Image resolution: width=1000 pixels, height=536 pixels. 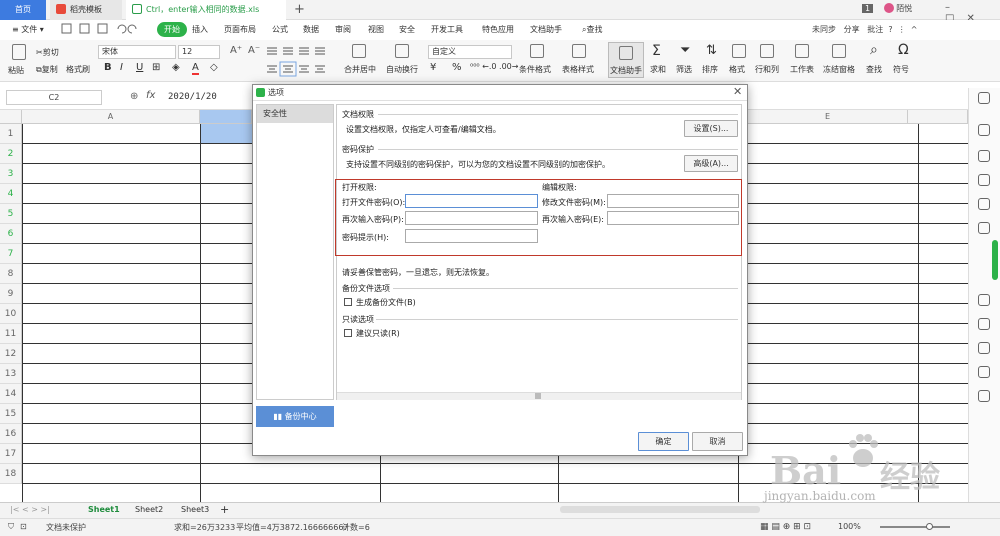 I want to click on freeze-icon, so click(x=839, y=51).